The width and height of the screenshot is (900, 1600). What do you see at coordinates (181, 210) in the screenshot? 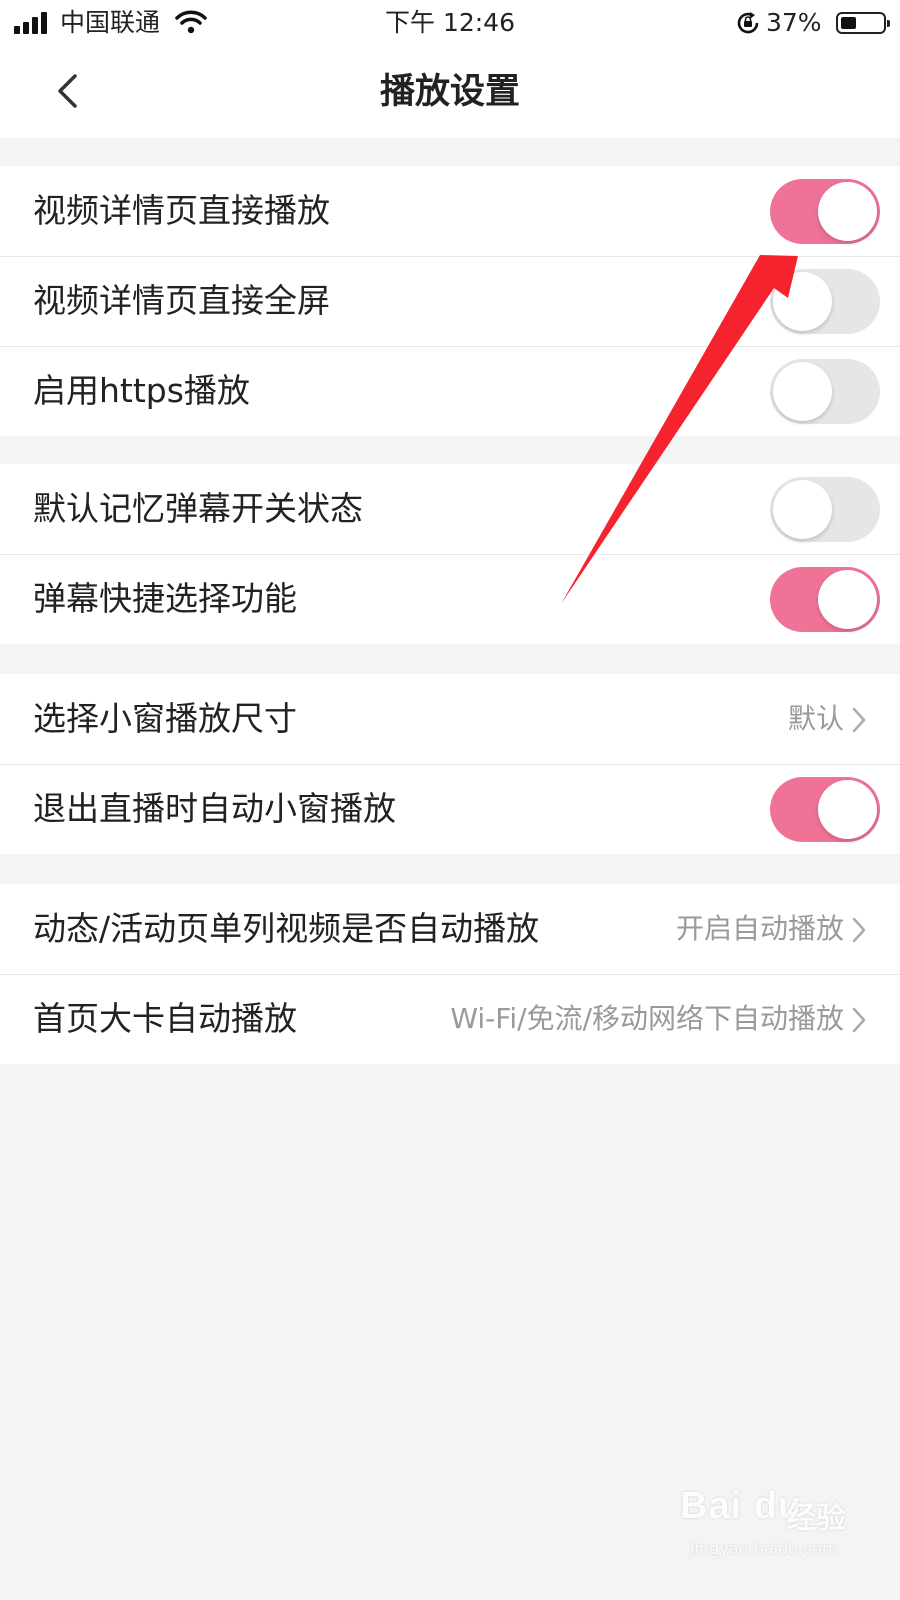
I see `setting-label: 视频详情页直接播放` at bounding box center [181, 210].